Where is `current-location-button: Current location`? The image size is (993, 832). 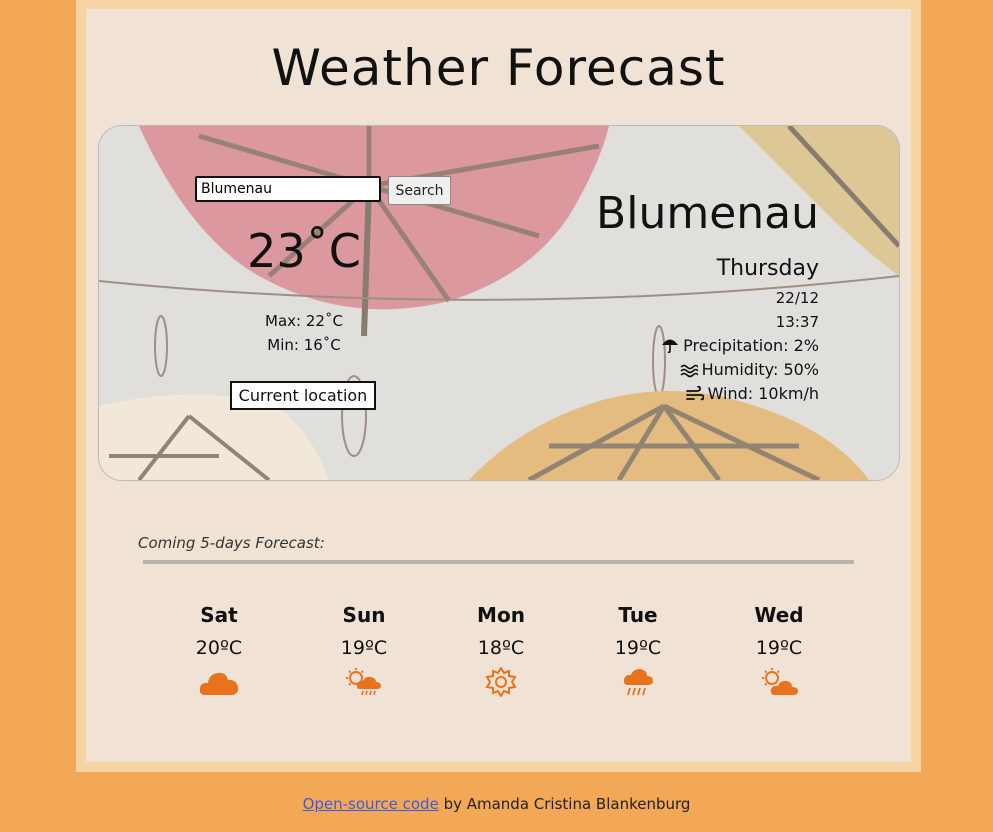 current-location-button: Current location is located at coordinates (303, 395).